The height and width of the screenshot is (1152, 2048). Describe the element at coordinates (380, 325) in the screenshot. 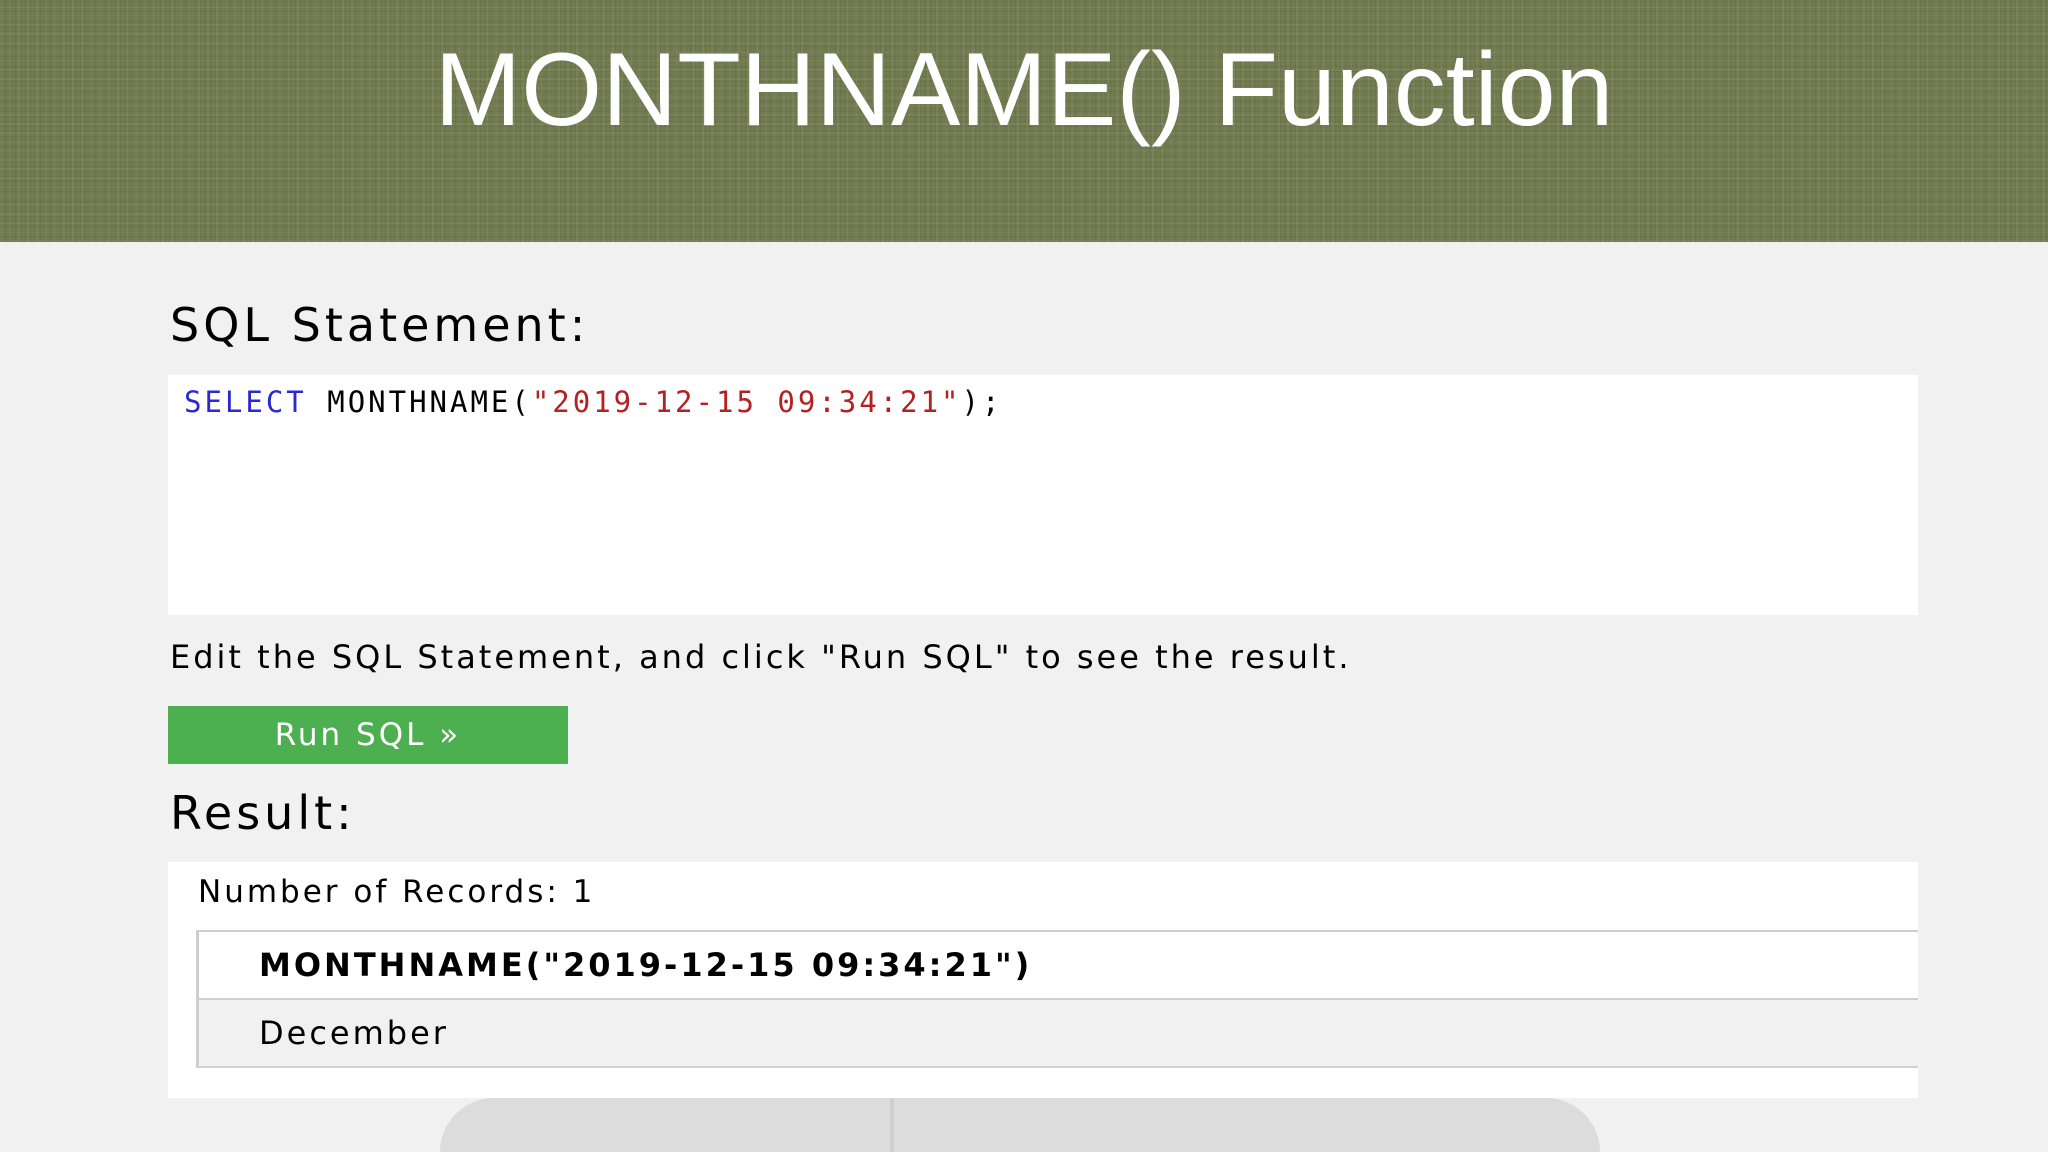

I see `sql-statement-heading: SQL Statement:` at that location.